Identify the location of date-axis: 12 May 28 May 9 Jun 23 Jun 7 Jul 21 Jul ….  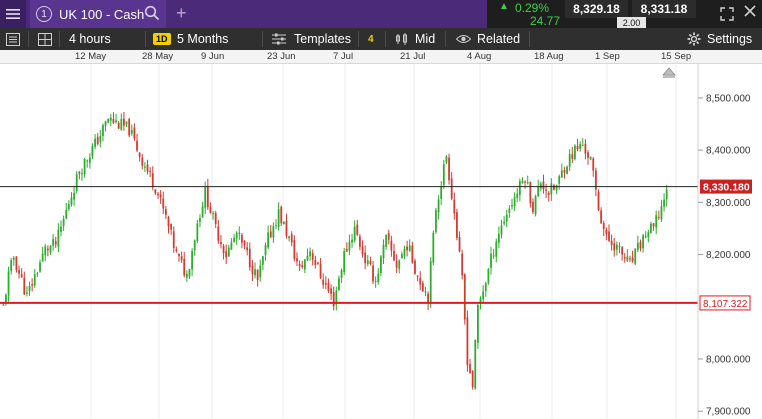
(381, 57).